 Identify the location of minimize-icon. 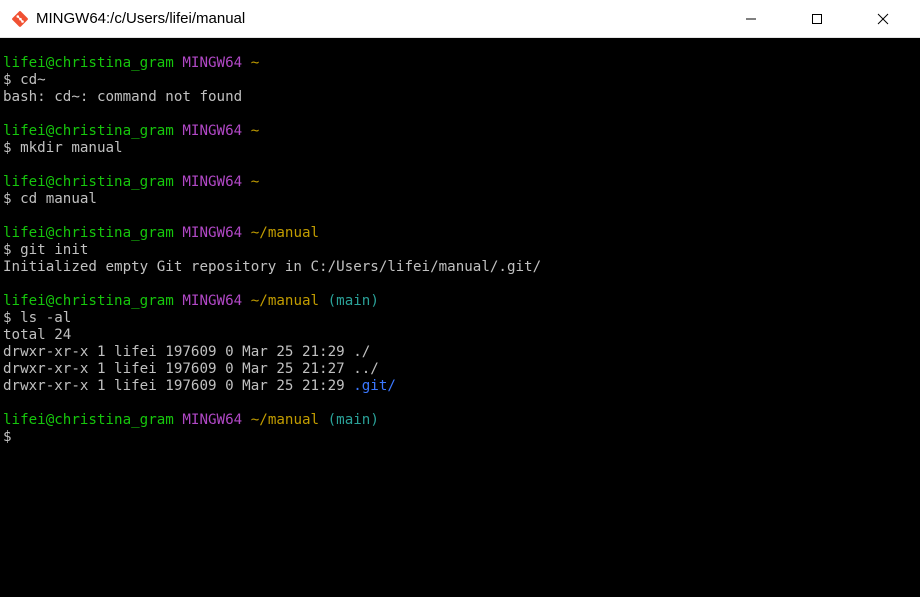
(751, 19).